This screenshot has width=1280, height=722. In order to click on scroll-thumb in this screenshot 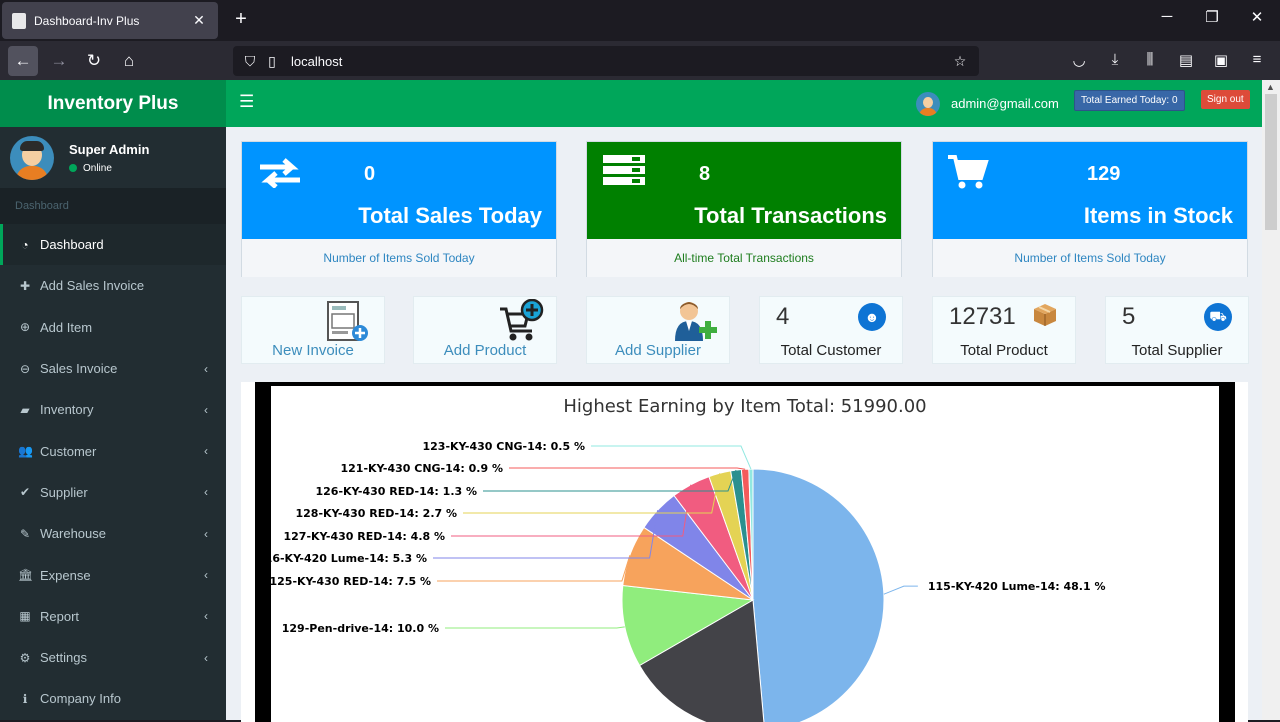, I will do `click(1271, 162)`.